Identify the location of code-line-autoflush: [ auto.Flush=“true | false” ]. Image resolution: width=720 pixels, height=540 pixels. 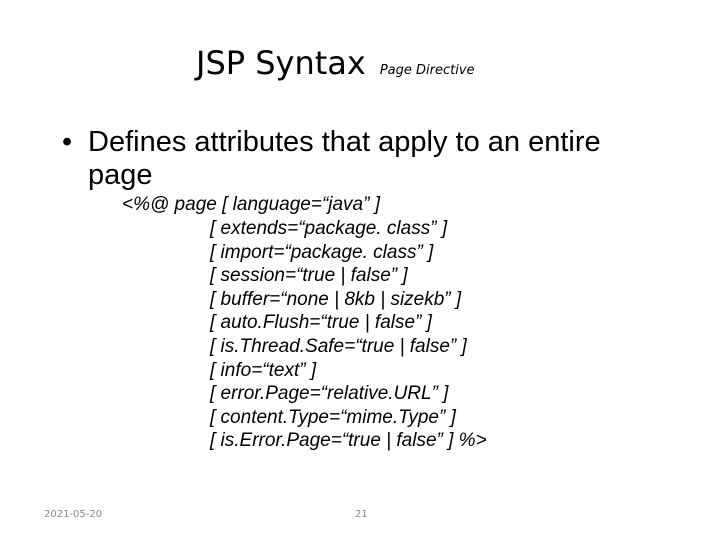
(321, 323).